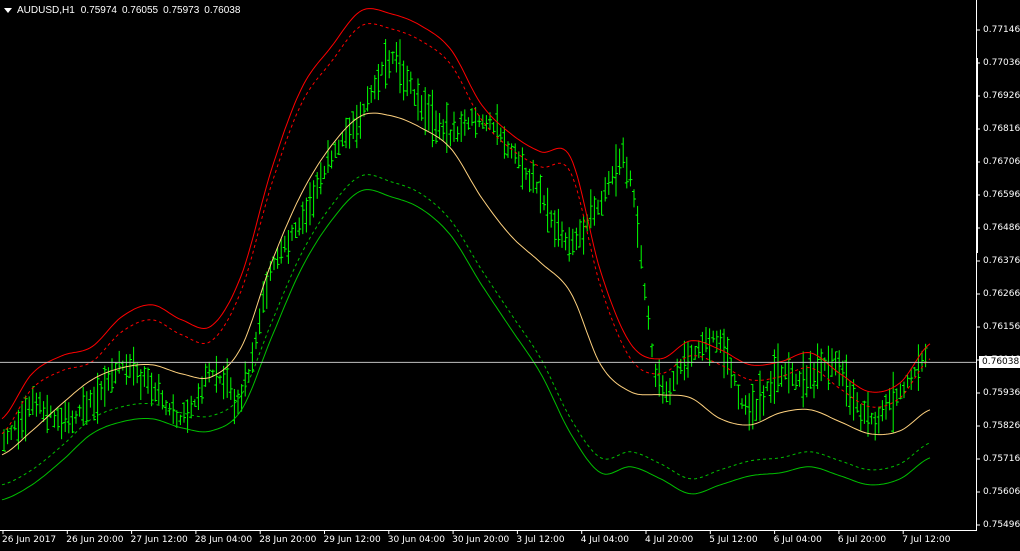  Describe the element at coordinates (669, 540) in the screenshot. I see `time-label: 4 Jul 20:00` at that location.